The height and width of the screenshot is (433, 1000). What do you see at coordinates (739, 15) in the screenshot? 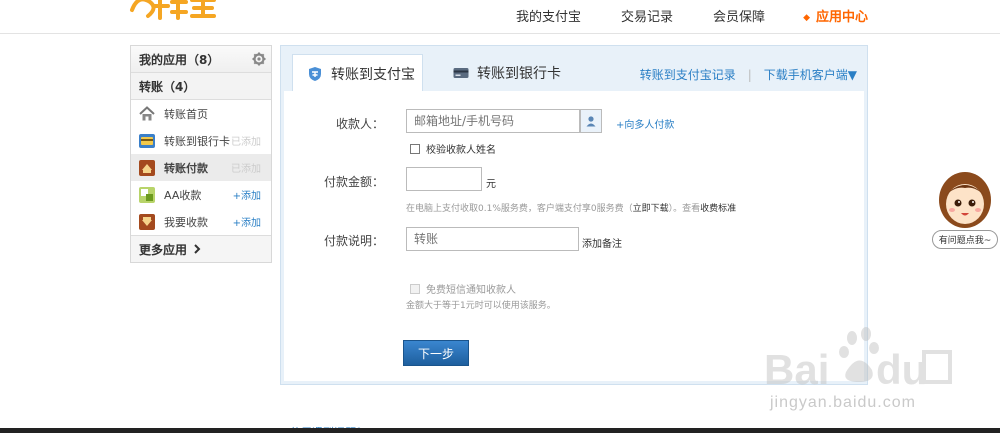
I see `nav-membership: 会员保障` at bounding box center [739, 15].